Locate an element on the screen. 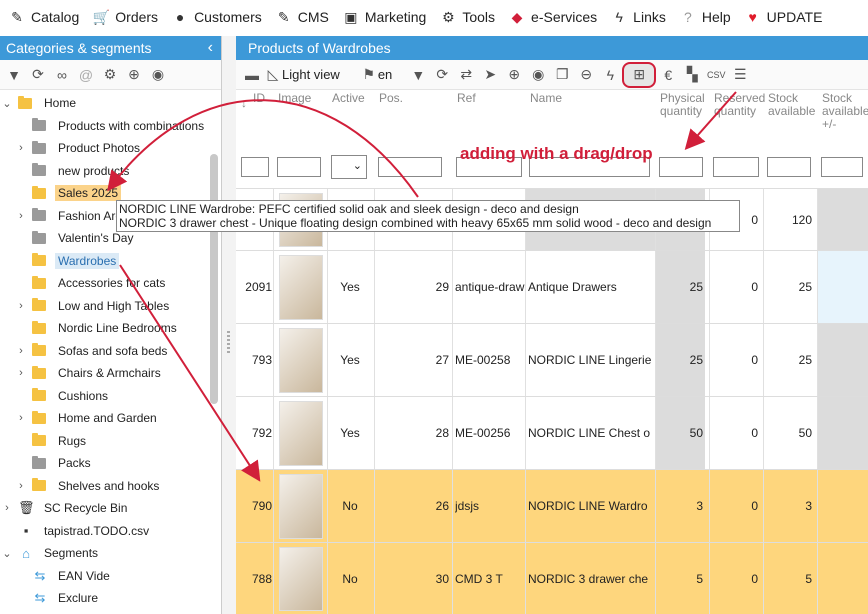 Image resolution: width=868 pixels, height=614 pixels. column-header: Pos. is located at coordinates (413, 98).